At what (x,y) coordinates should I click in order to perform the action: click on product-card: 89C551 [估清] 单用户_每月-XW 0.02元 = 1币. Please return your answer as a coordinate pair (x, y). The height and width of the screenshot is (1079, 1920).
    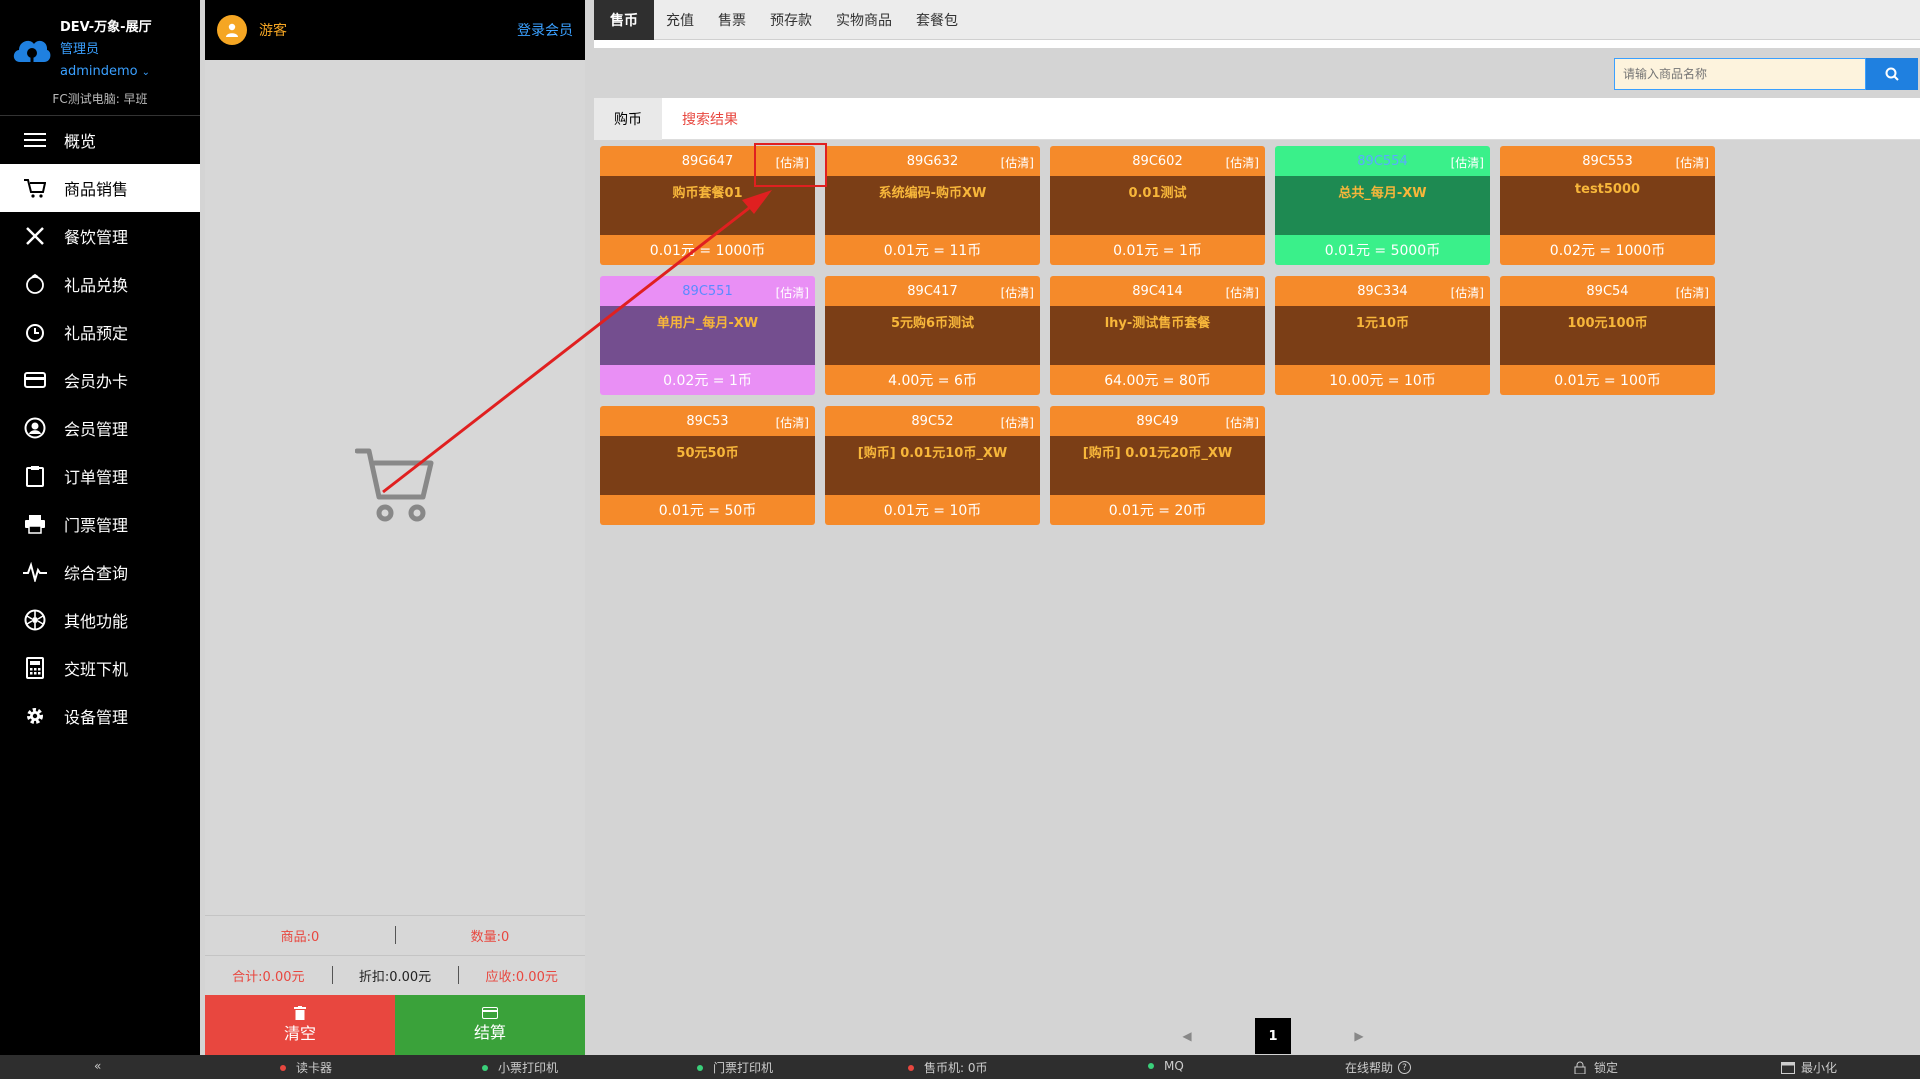
    Looking at the image, I should click on (707, 335).